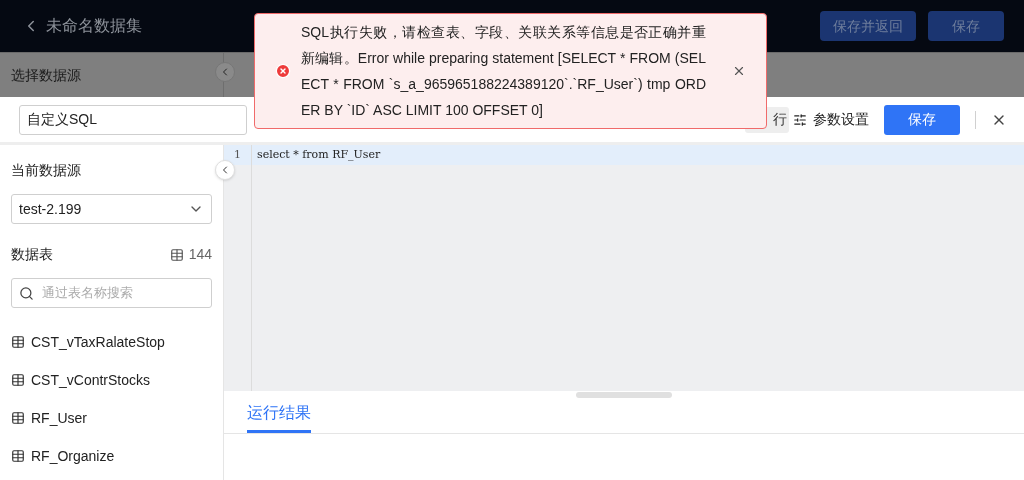 The width and height of the screenshot is (1024, 480). I want to click on search-input: 通过表名称搜索, so click(123, 293).